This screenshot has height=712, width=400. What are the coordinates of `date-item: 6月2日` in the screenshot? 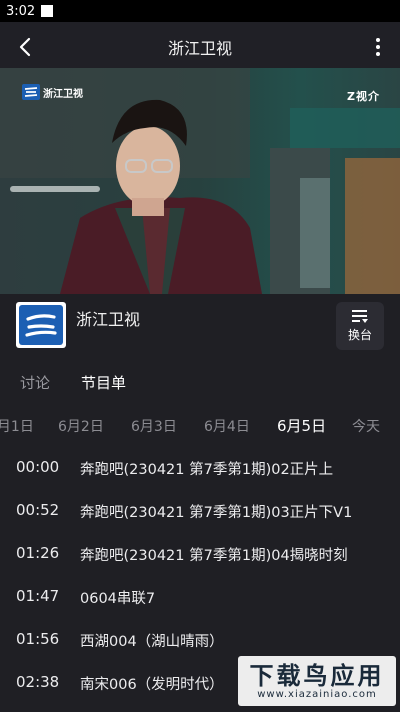 It's located at (81, 426).